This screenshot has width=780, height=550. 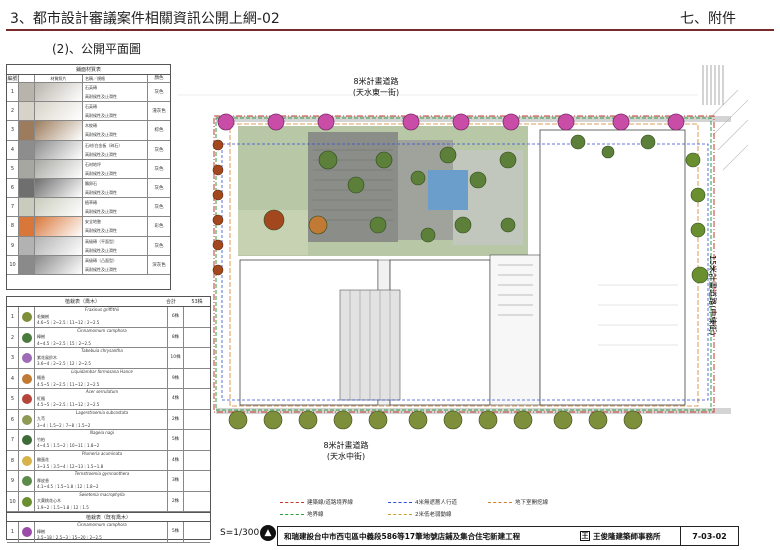 I want to click on building-east, so click(x=612, y=267).